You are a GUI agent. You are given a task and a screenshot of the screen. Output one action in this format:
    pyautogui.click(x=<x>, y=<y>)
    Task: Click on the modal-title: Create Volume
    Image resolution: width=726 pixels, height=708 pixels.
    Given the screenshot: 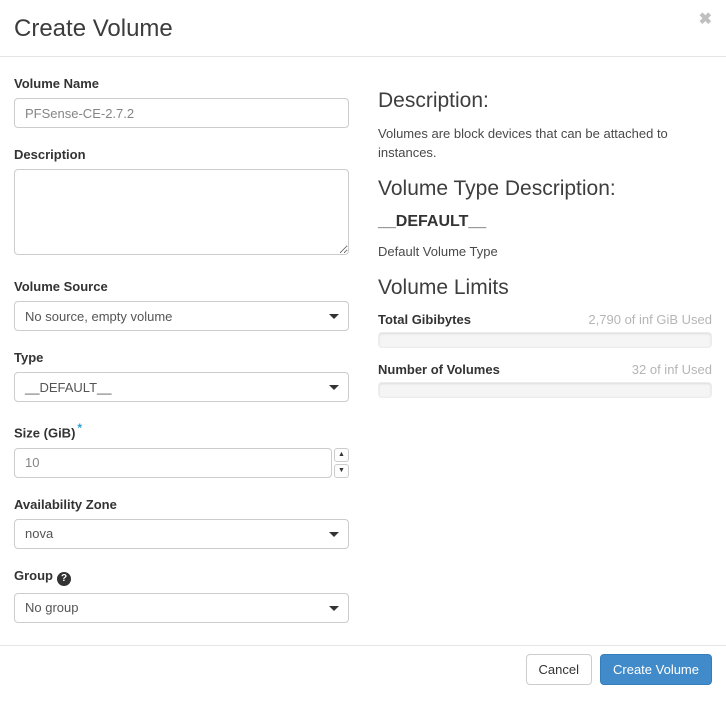 What is the action you would take?
    pyautogui.click(x=93, y=28)
    